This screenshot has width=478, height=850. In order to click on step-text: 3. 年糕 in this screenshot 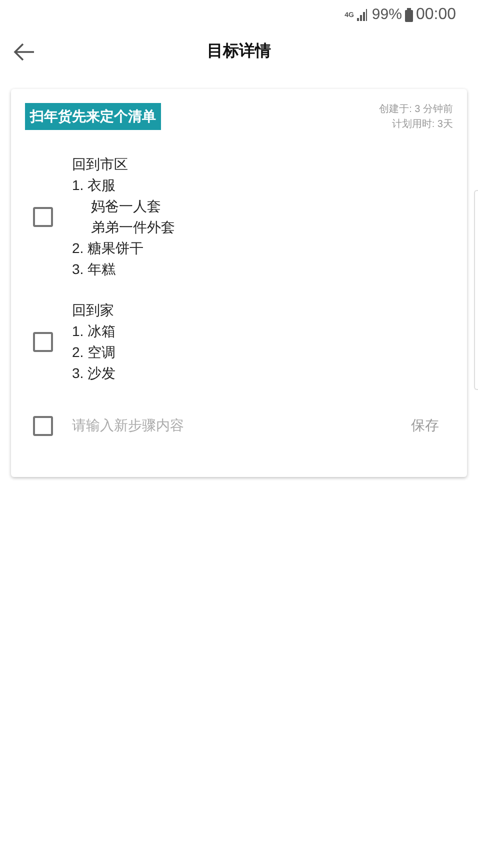, I will do `click(94, 269)`.